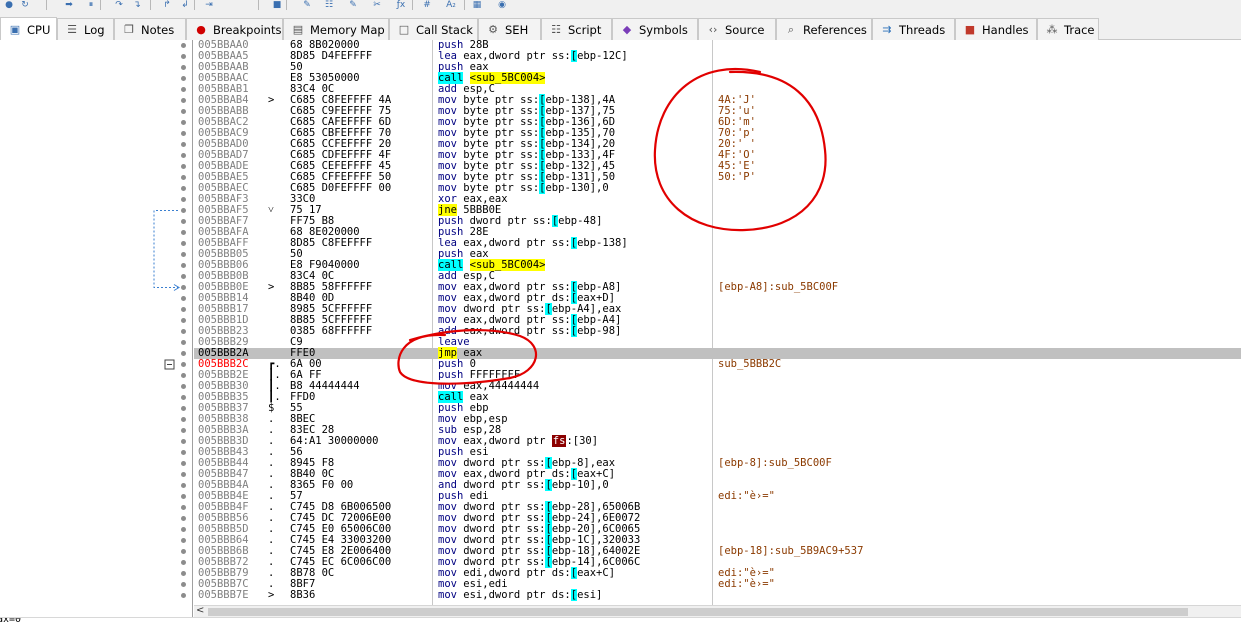  Describe the element at coordinates (167, 5) in the screenshot. I see `trace-into-icon: ↱` at that location.